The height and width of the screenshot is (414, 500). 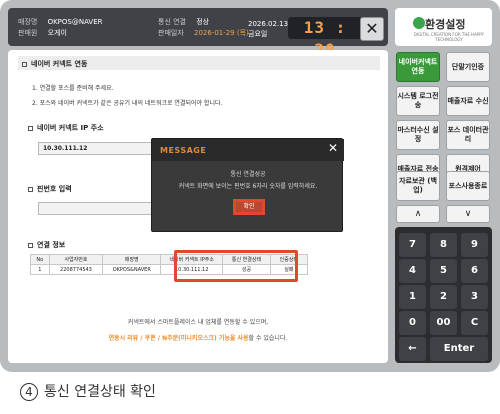 What do you see at coordinates (183, 150) in the screenshot?
I see `dialog-title: MESSAGE` at bounding box center [183, 150].